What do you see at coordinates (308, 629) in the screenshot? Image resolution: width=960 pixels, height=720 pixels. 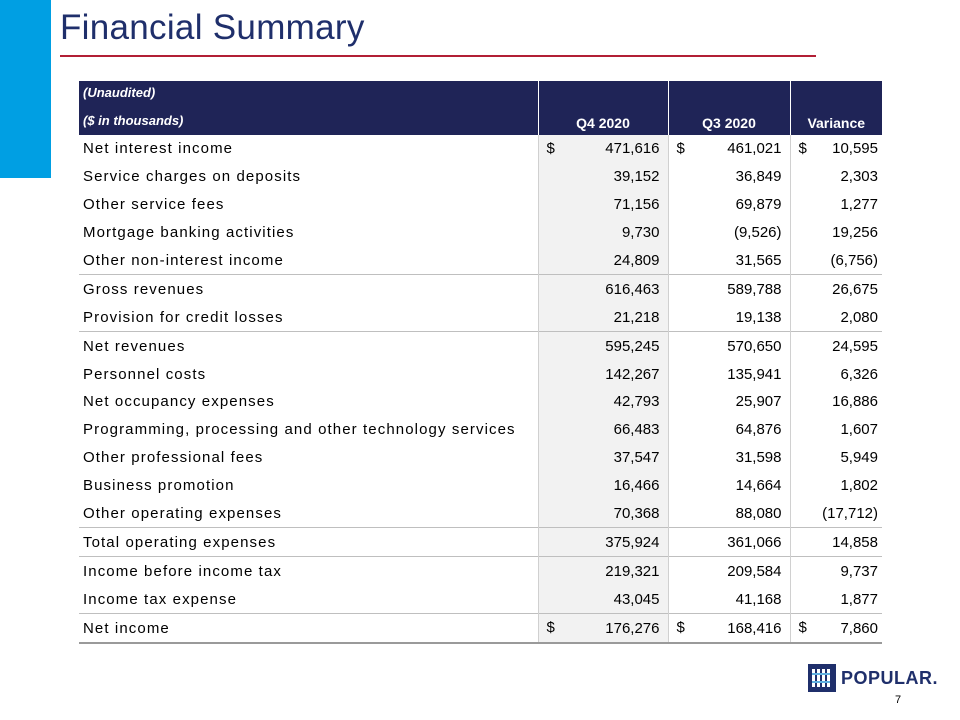 I see `row-label: Net income` at bounding box center [308, 629].